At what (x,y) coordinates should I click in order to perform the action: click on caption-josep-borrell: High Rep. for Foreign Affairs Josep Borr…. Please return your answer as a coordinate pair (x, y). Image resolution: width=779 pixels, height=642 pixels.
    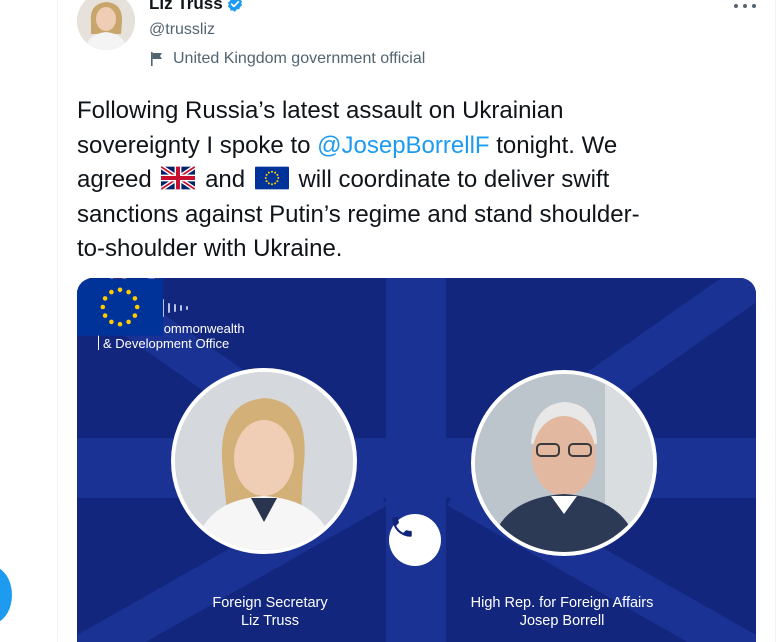
    Looking at the image, I should click on (562, 612).